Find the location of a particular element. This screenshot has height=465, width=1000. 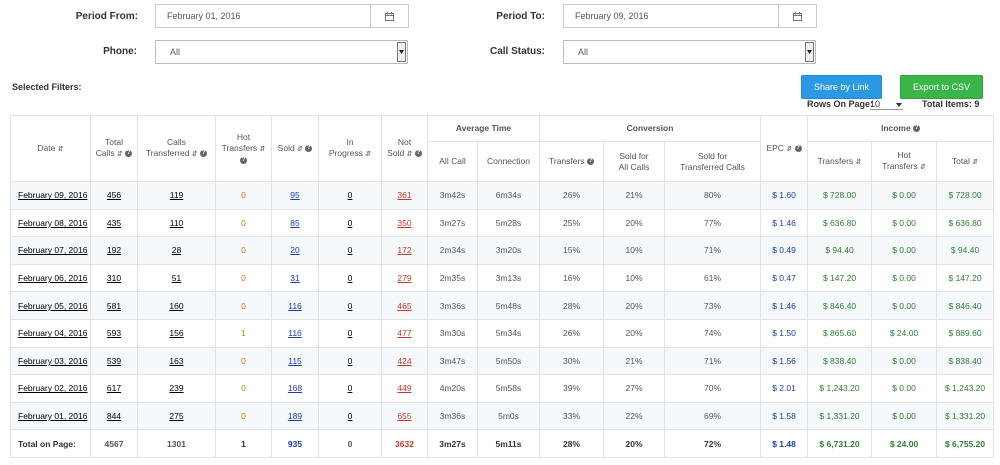

calls-transferred-link: 110 is located at coordinates (177, 223).